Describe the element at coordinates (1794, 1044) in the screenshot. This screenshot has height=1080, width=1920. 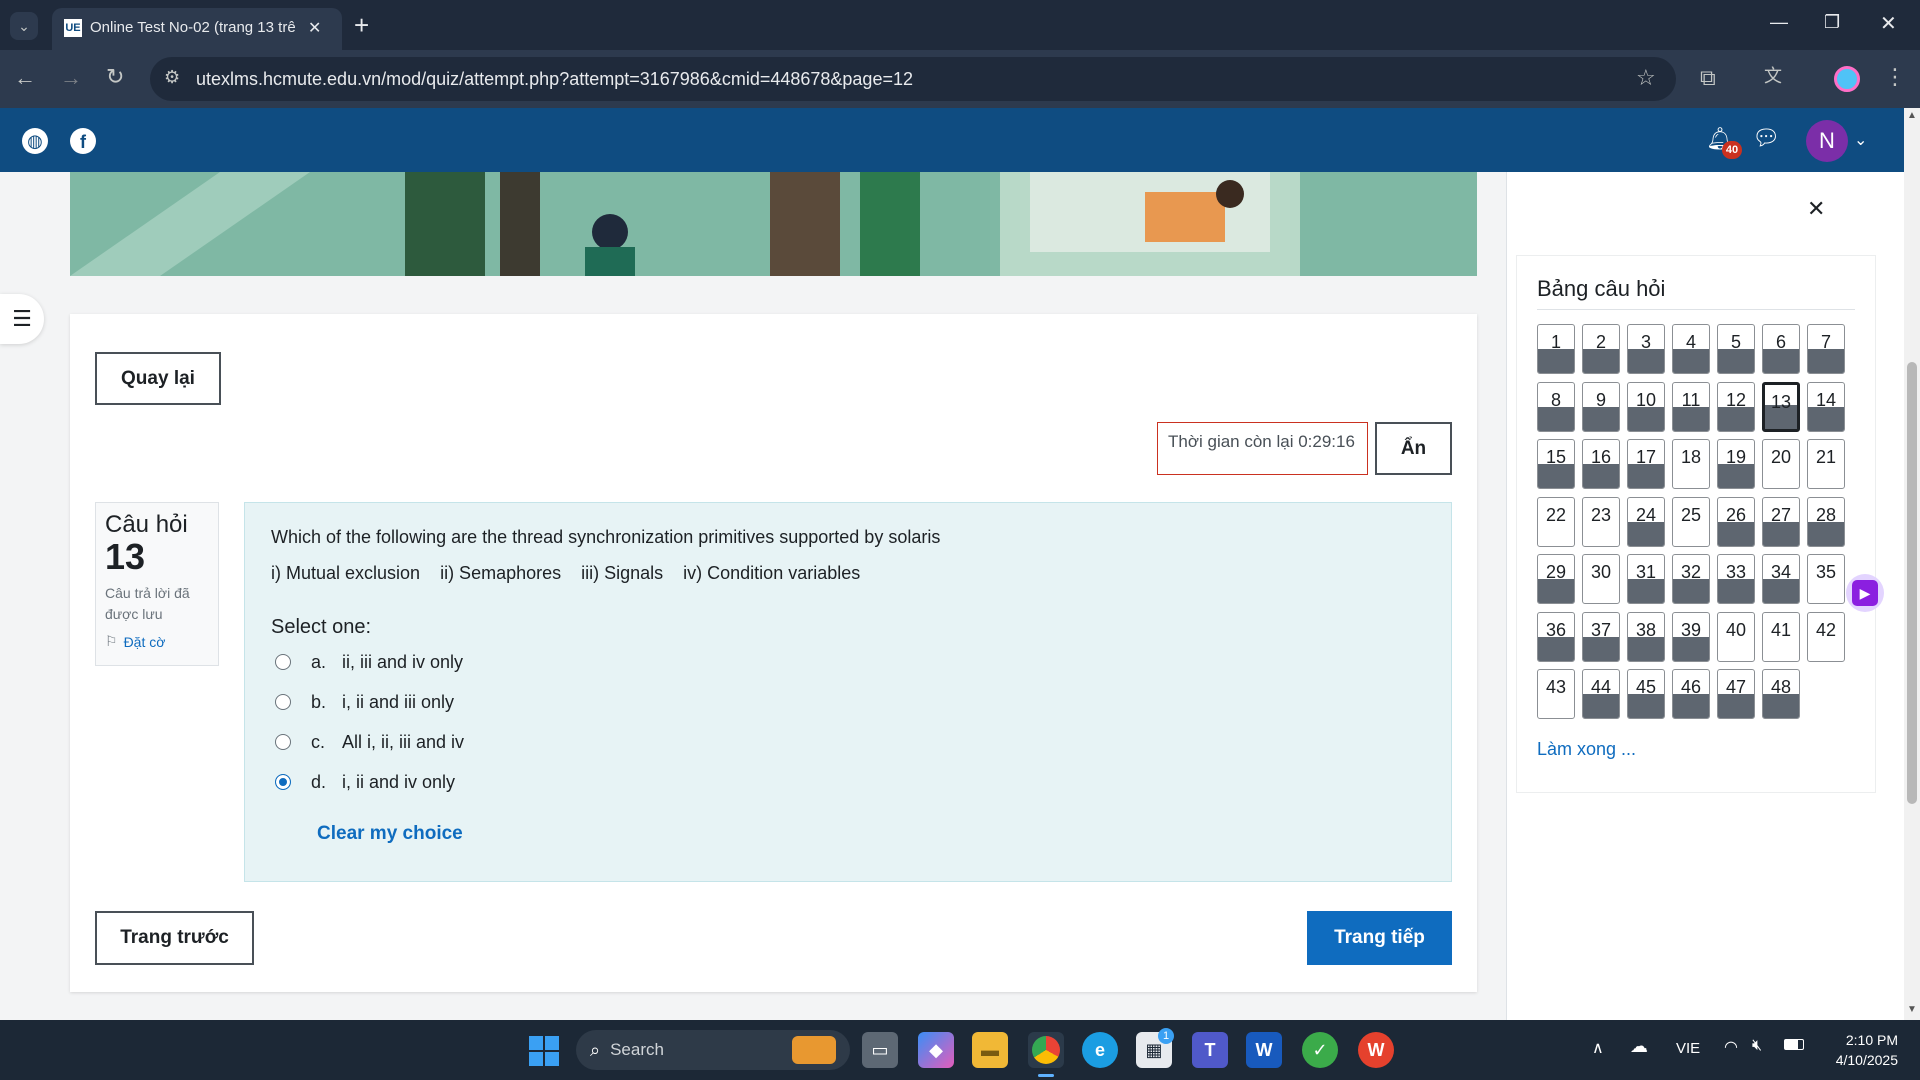
I see `battery-icon` at that location.